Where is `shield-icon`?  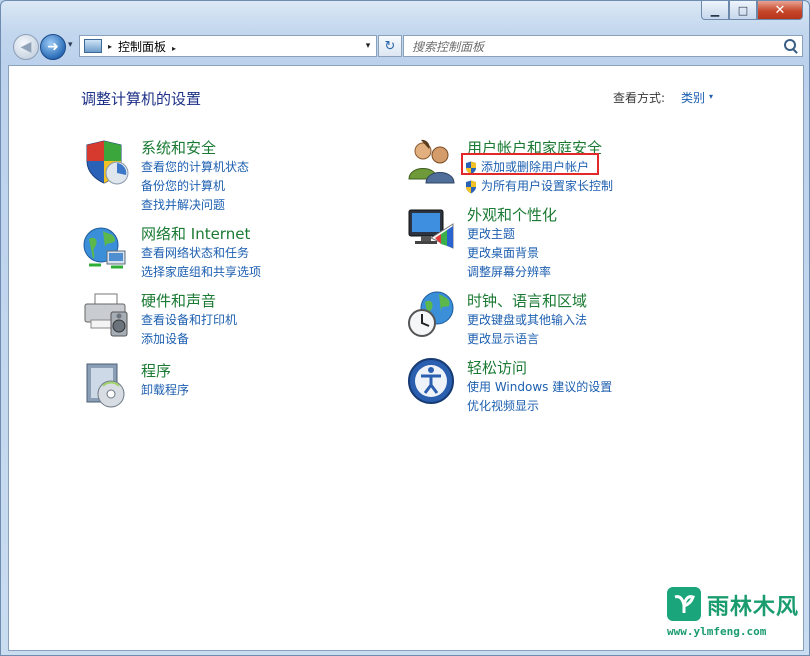 shield-icon is located at coordinates (106, 162).